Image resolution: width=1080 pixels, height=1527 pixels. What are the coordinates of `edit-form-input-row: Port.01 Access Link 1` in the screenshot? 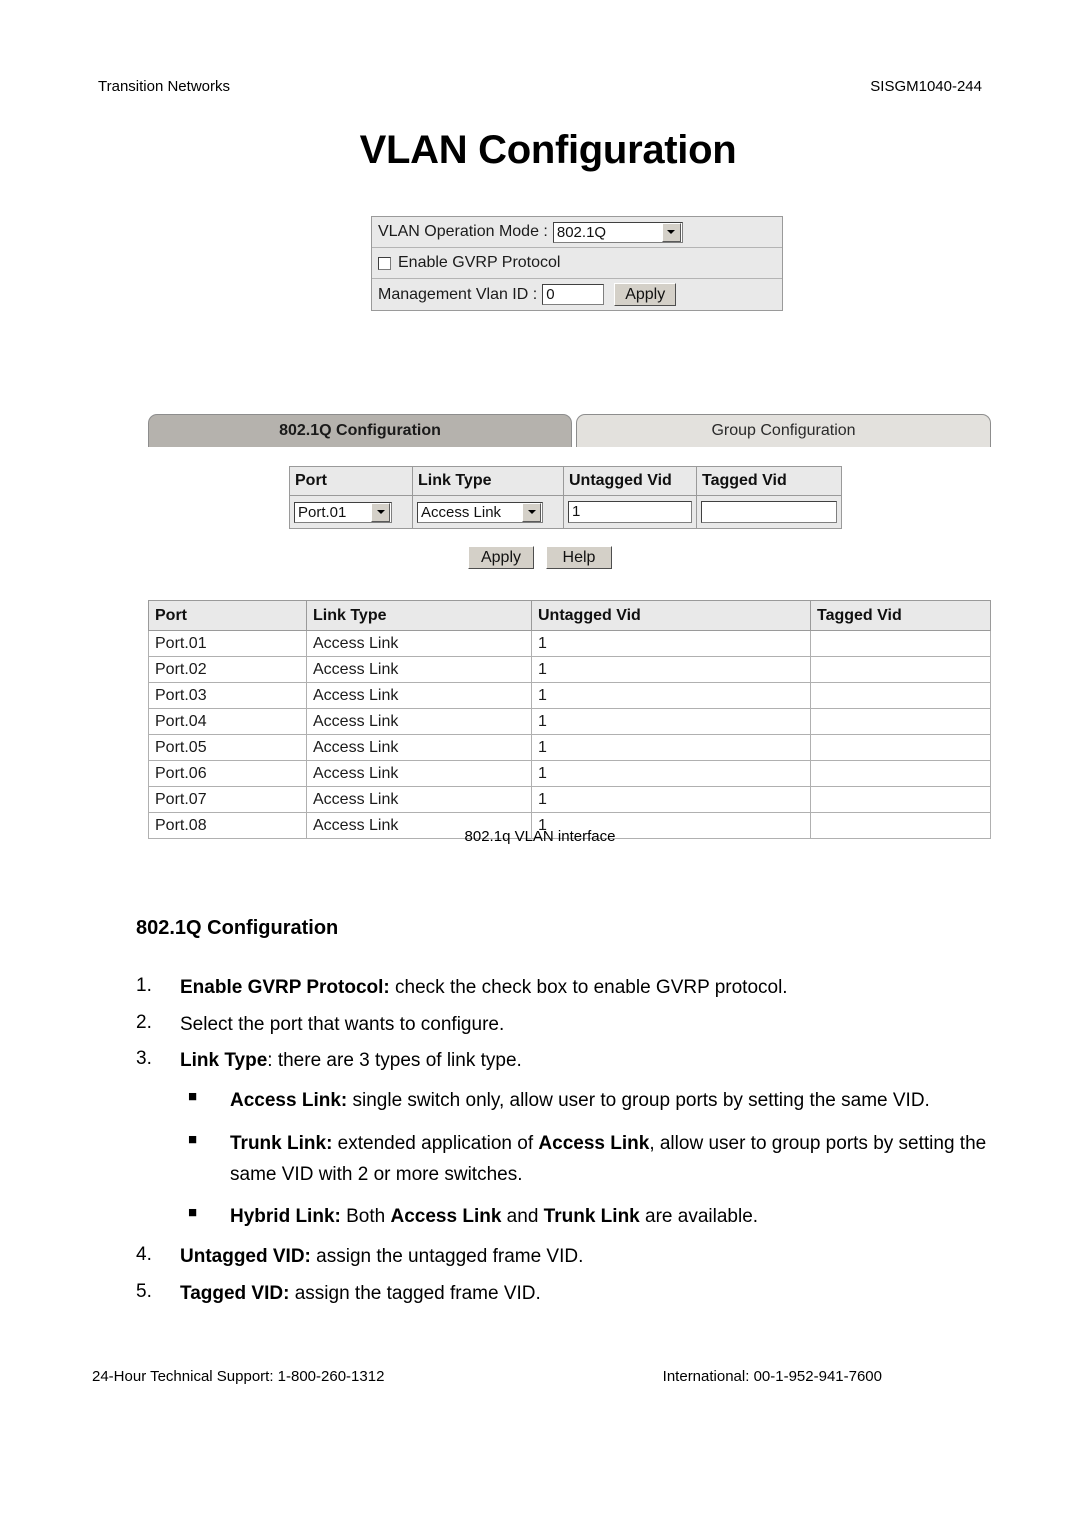 It's located at (565, 512).